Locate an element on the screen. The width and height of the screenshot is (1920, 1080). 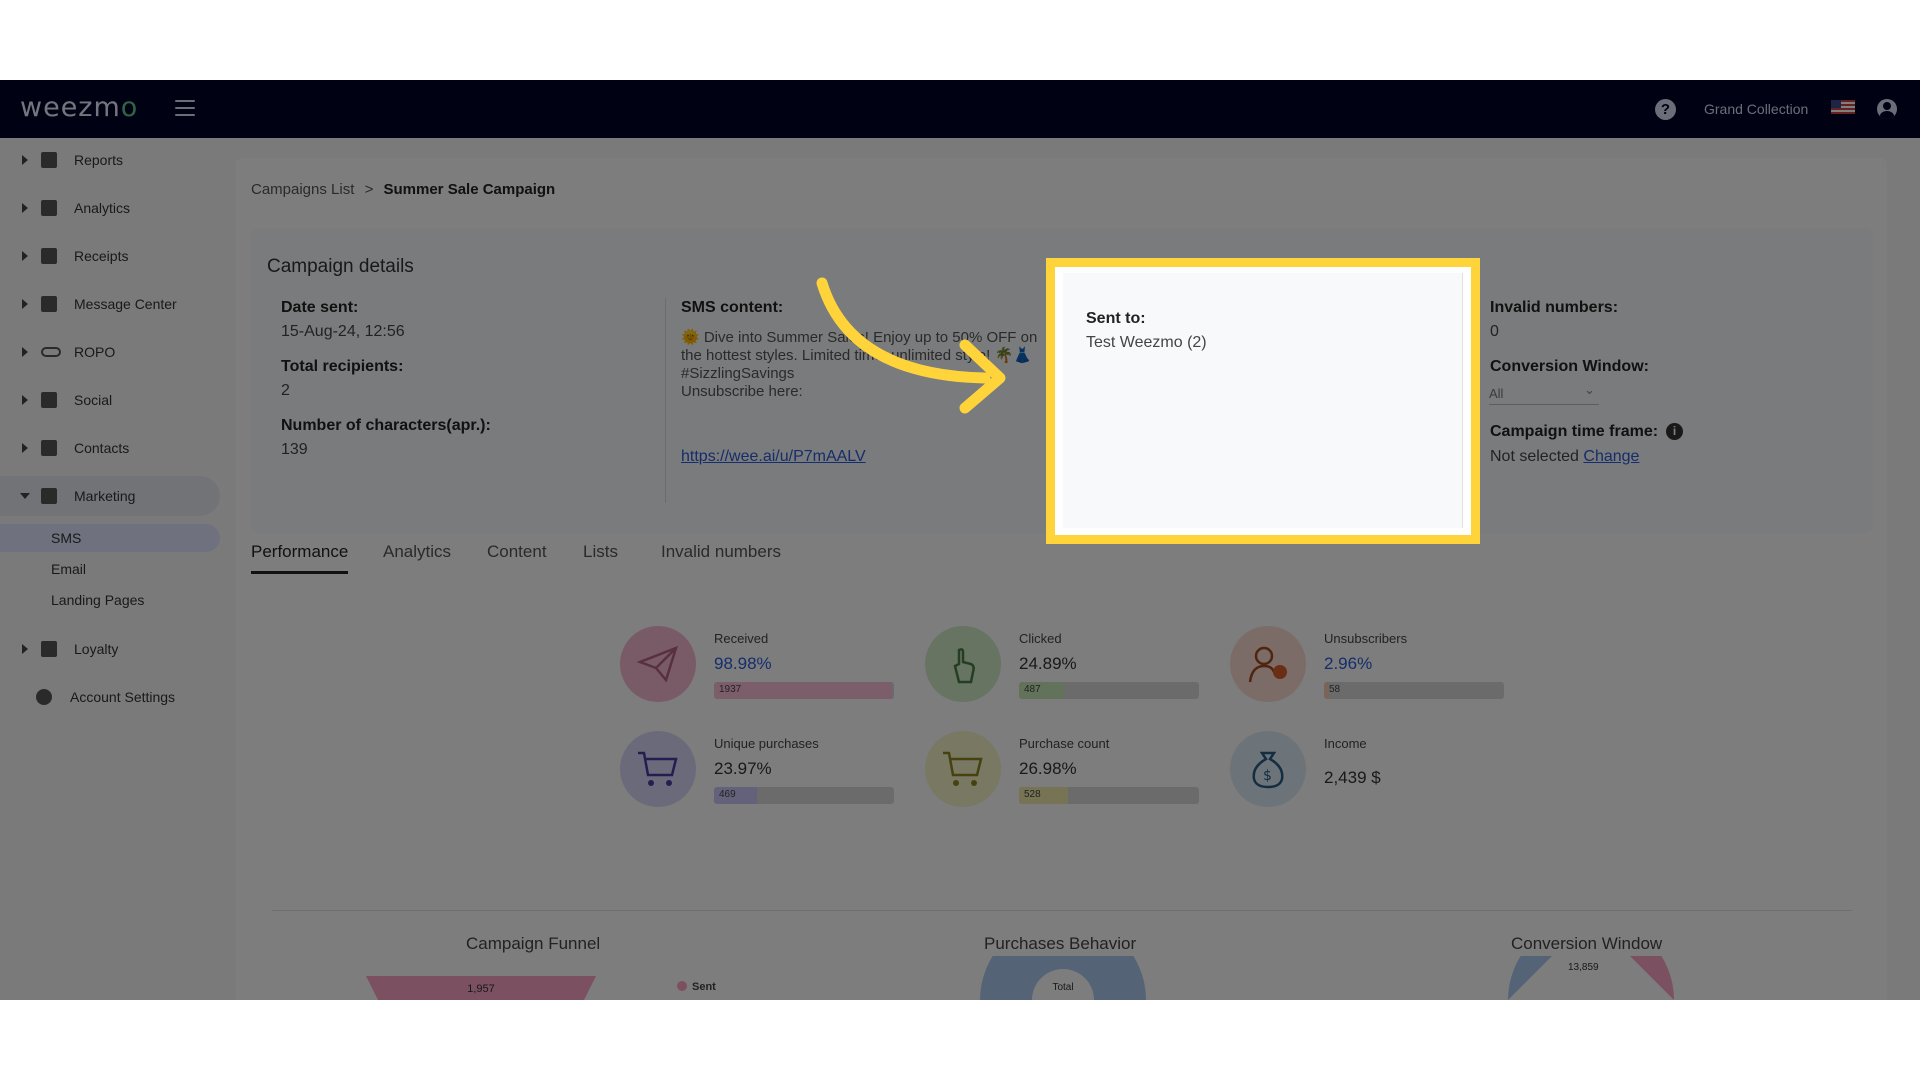
sent-to-label: Sent to: is located at coordinates (1116, 318).